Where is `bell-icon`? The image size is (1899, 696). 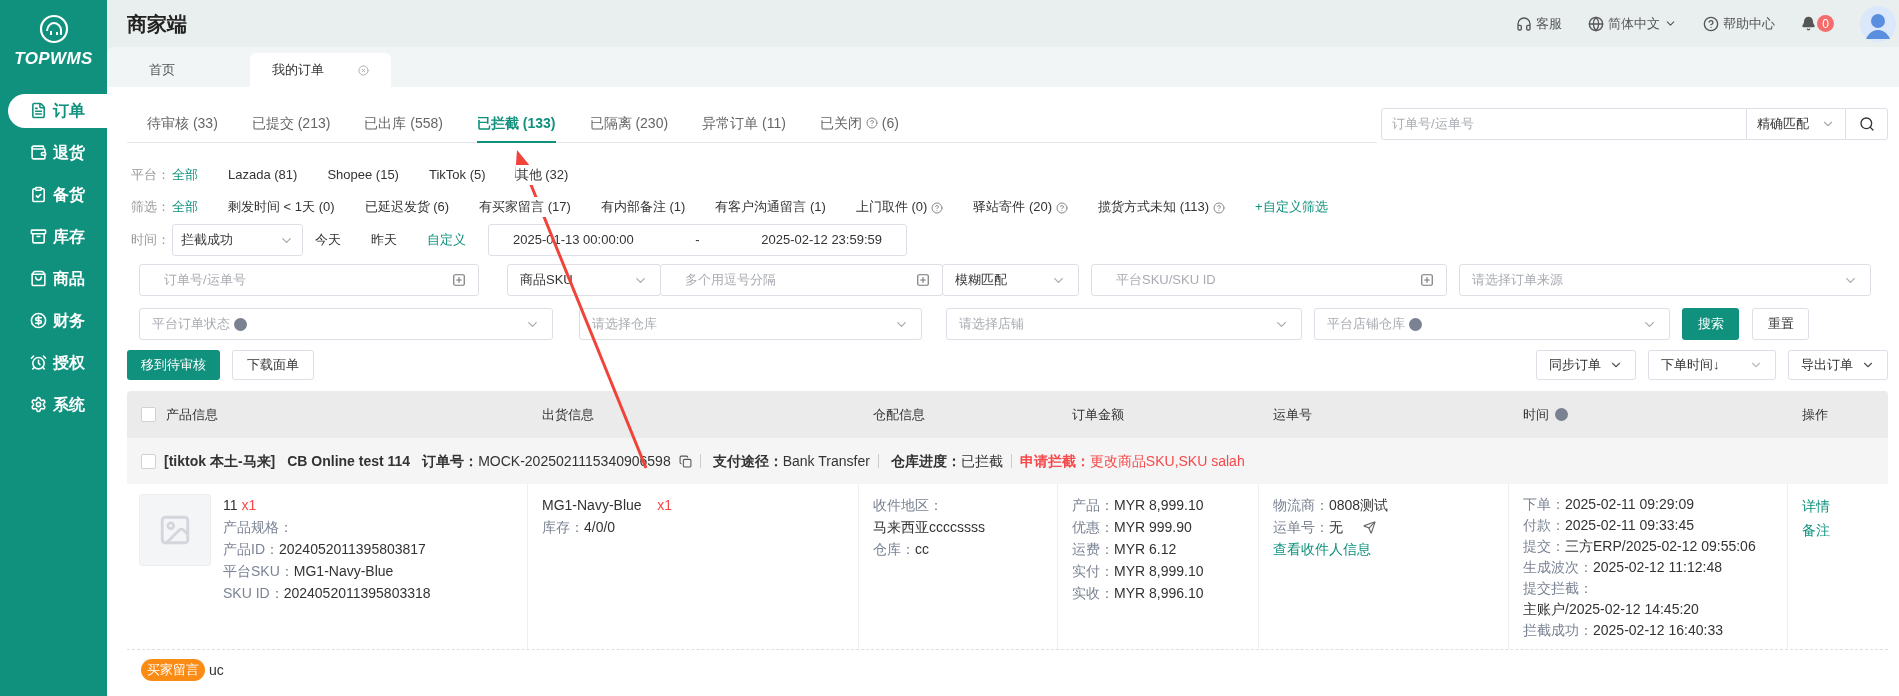
bell-icon is located at coordinates (1808, 23).